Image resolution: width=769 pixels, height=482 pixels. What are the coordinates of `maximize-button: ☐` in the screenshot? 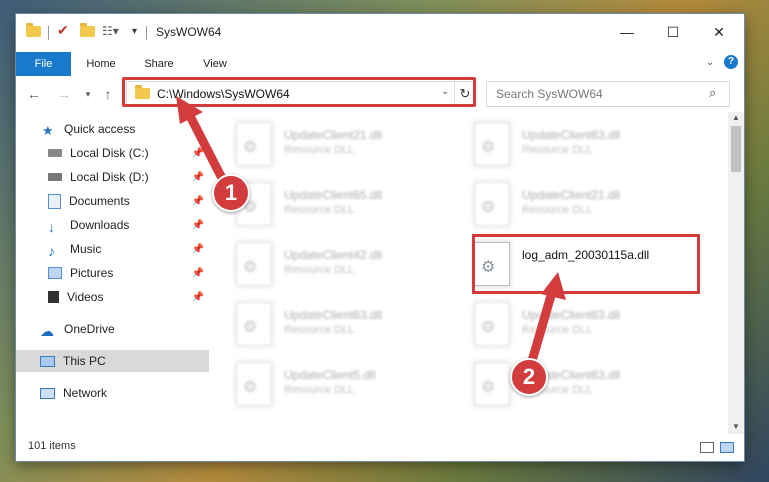 It's located at (673, 32).